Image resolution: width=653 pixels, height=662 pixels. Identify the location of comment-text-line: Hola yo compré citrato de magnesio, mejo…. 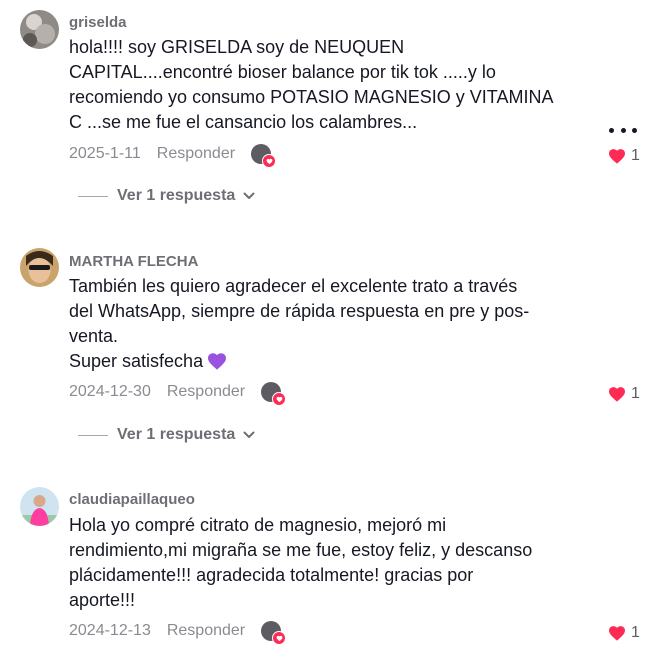
(258, 525).